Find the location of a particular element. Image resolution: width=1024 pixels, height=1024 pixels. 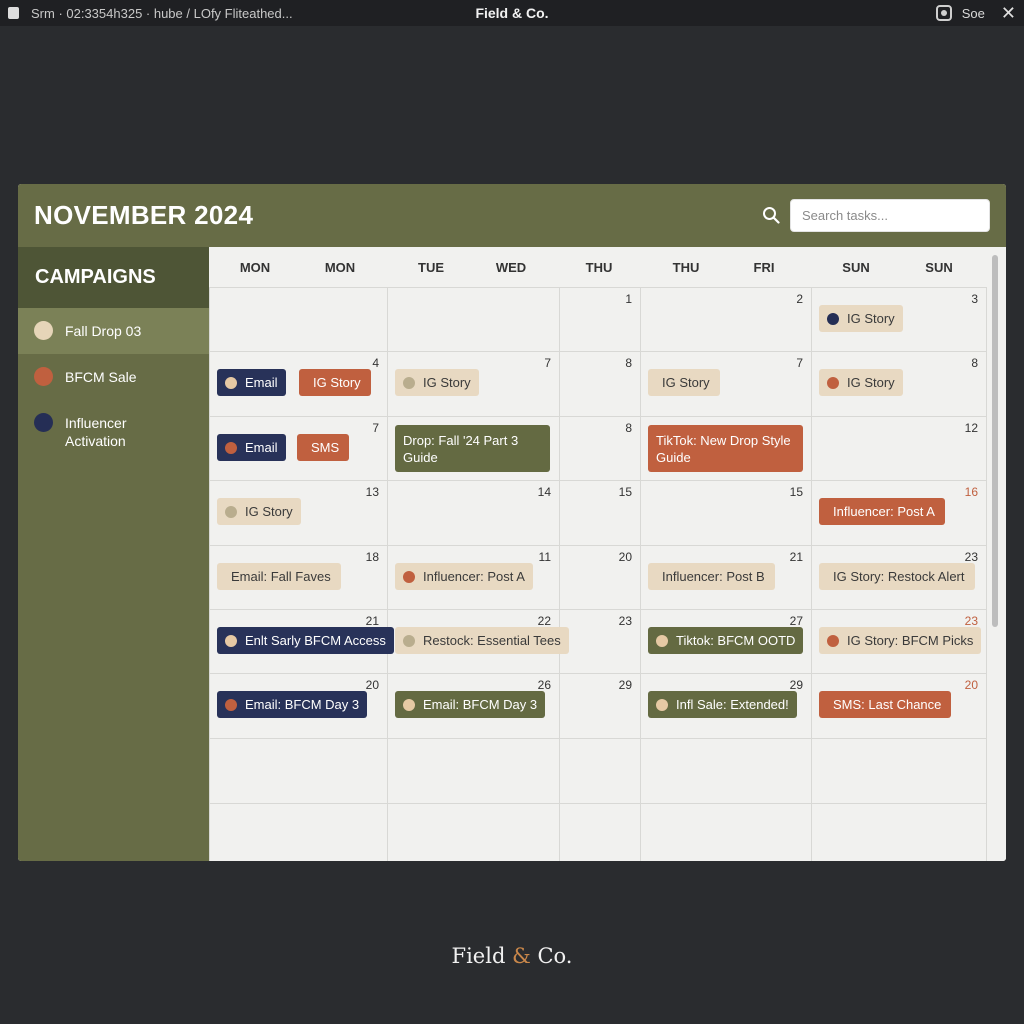

weekday-header: MON MON TUE WED THU THU FRI SUN SUN is located at coordinates (597, 267).